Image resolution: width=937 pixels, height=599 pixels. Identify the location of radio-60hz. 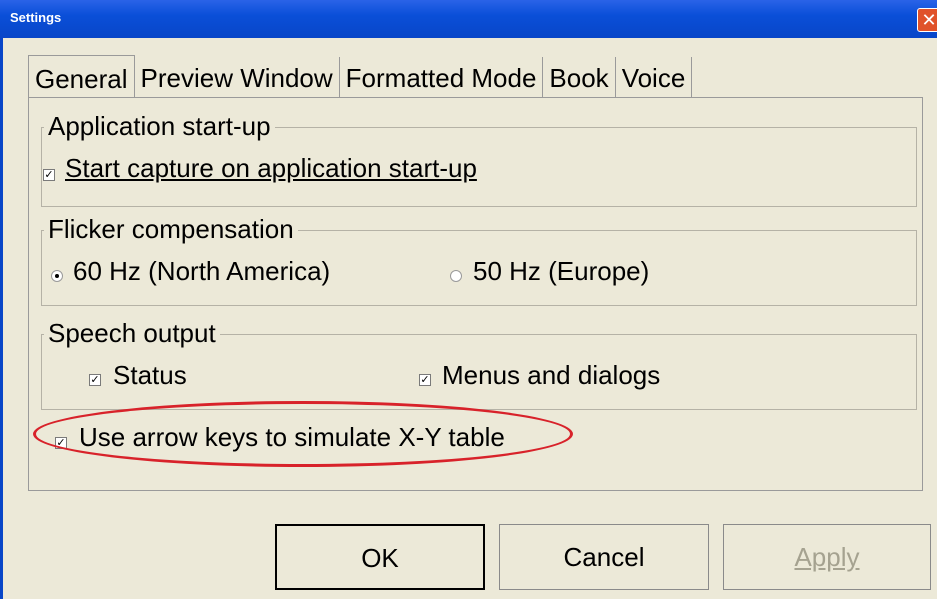
(57, 276).